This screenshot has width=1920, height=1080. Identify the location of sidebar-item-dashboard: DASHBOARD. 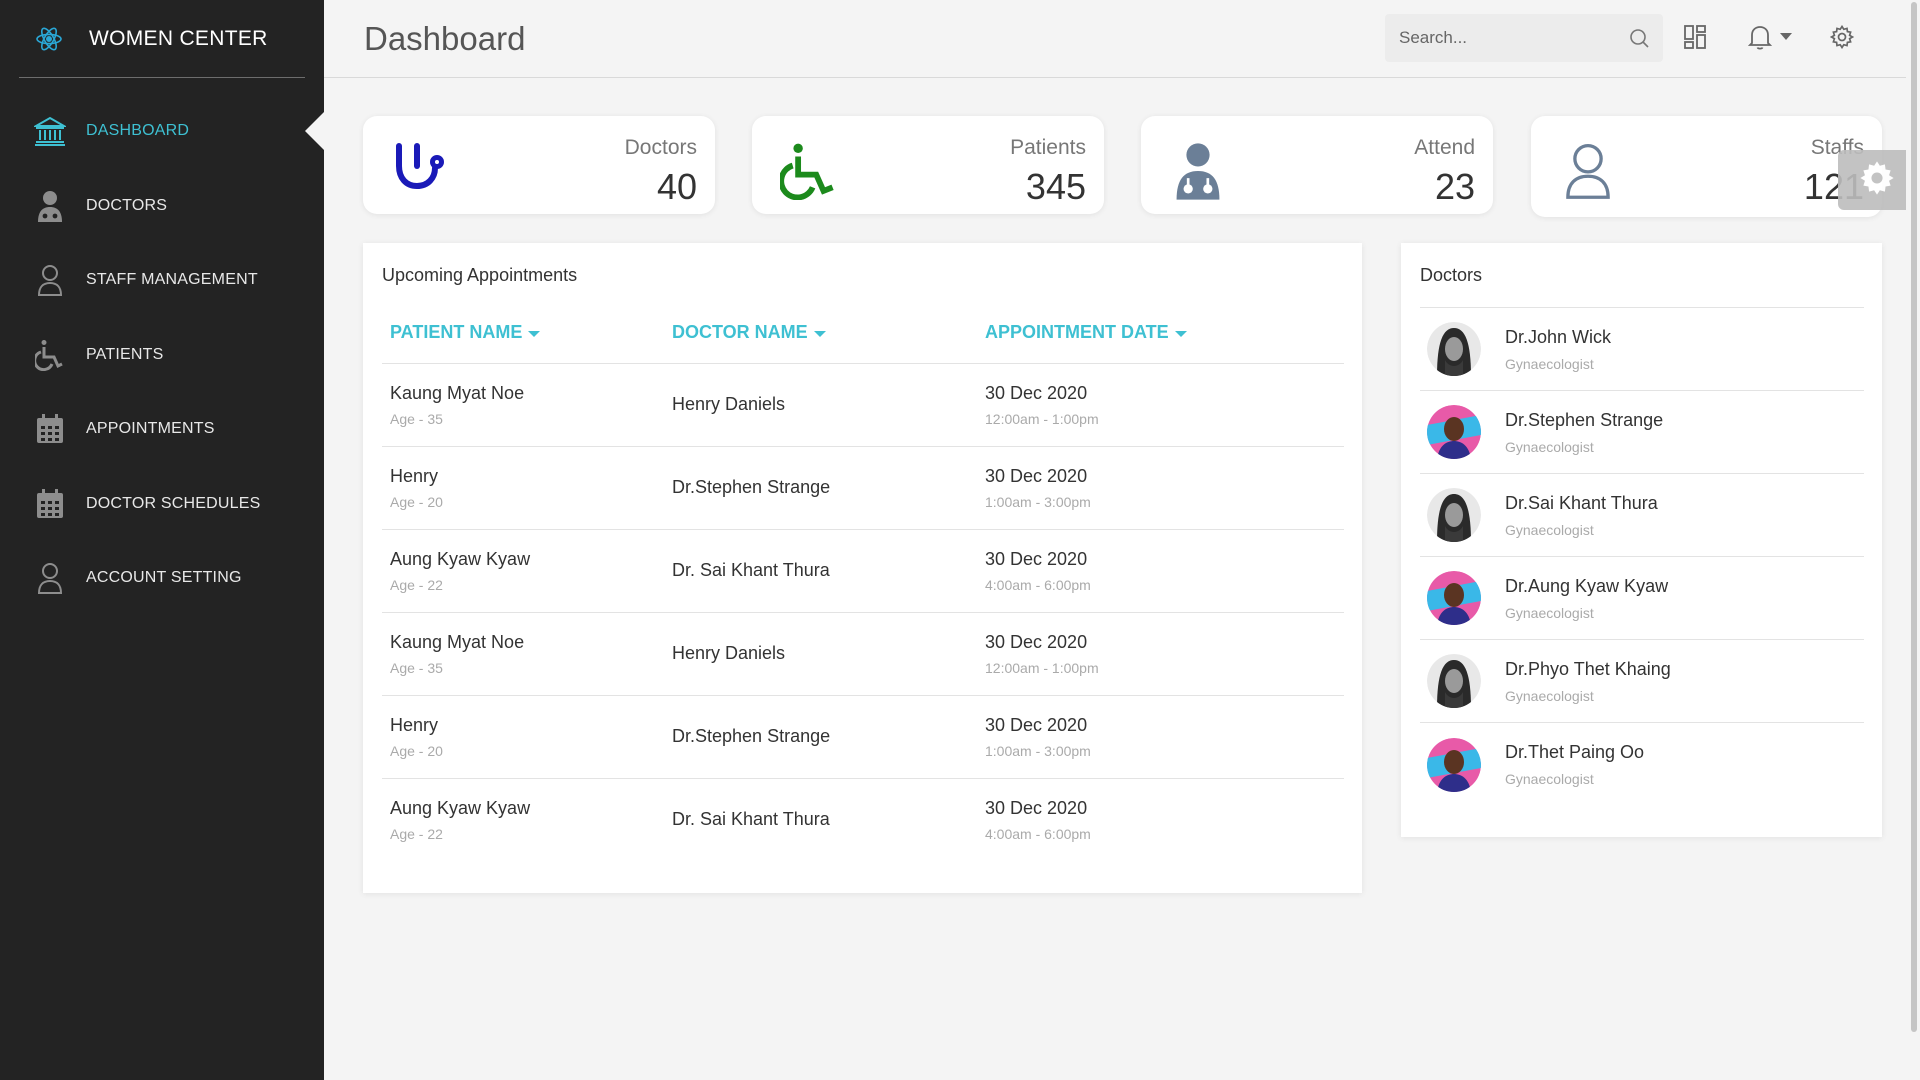
(162, 131).